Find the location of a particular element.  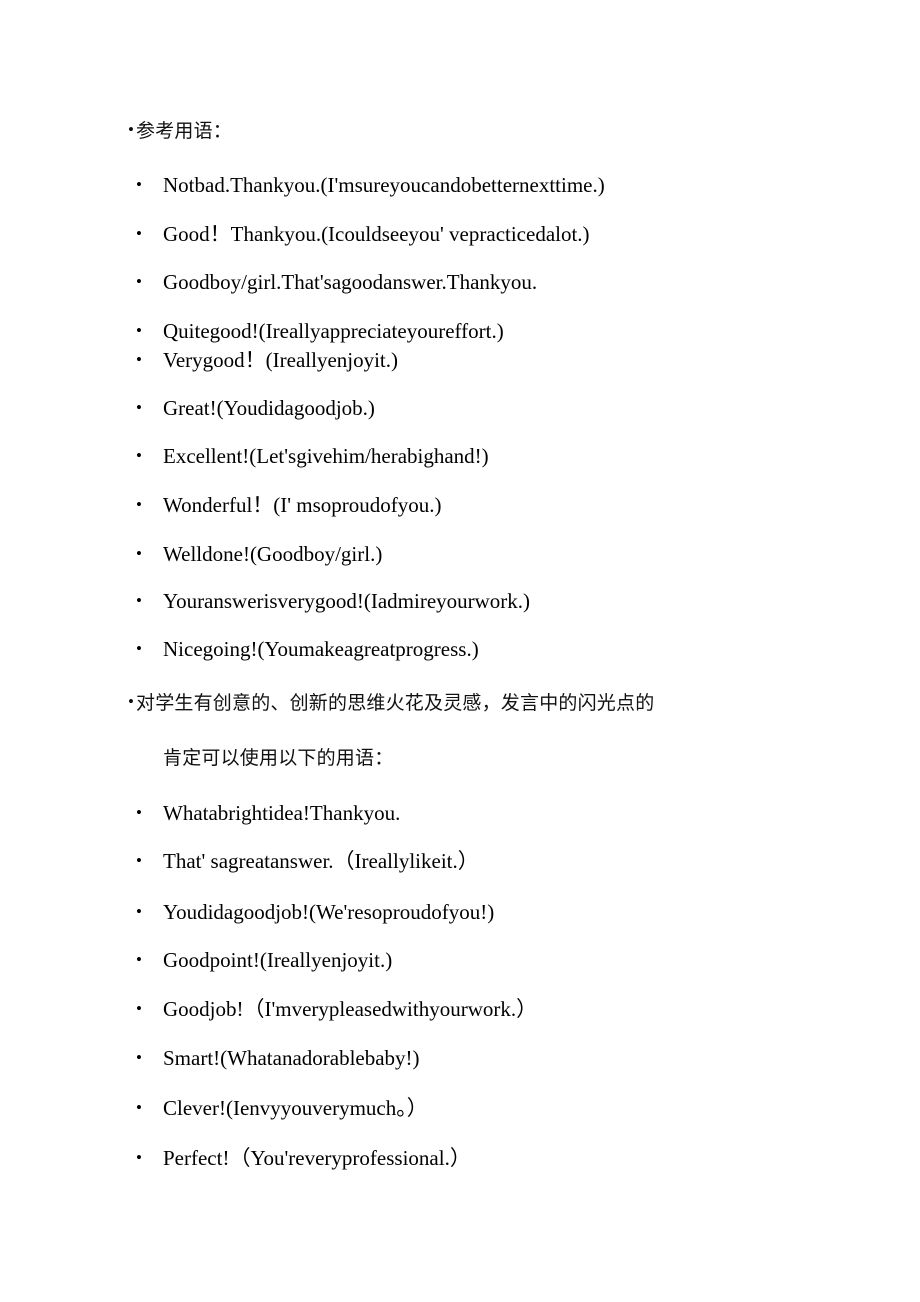

section-heading-creative-praise: •对学生有创意的、创新的思维火花及灵感，发言中的闪光点的 is located at coordinates (391, 703).